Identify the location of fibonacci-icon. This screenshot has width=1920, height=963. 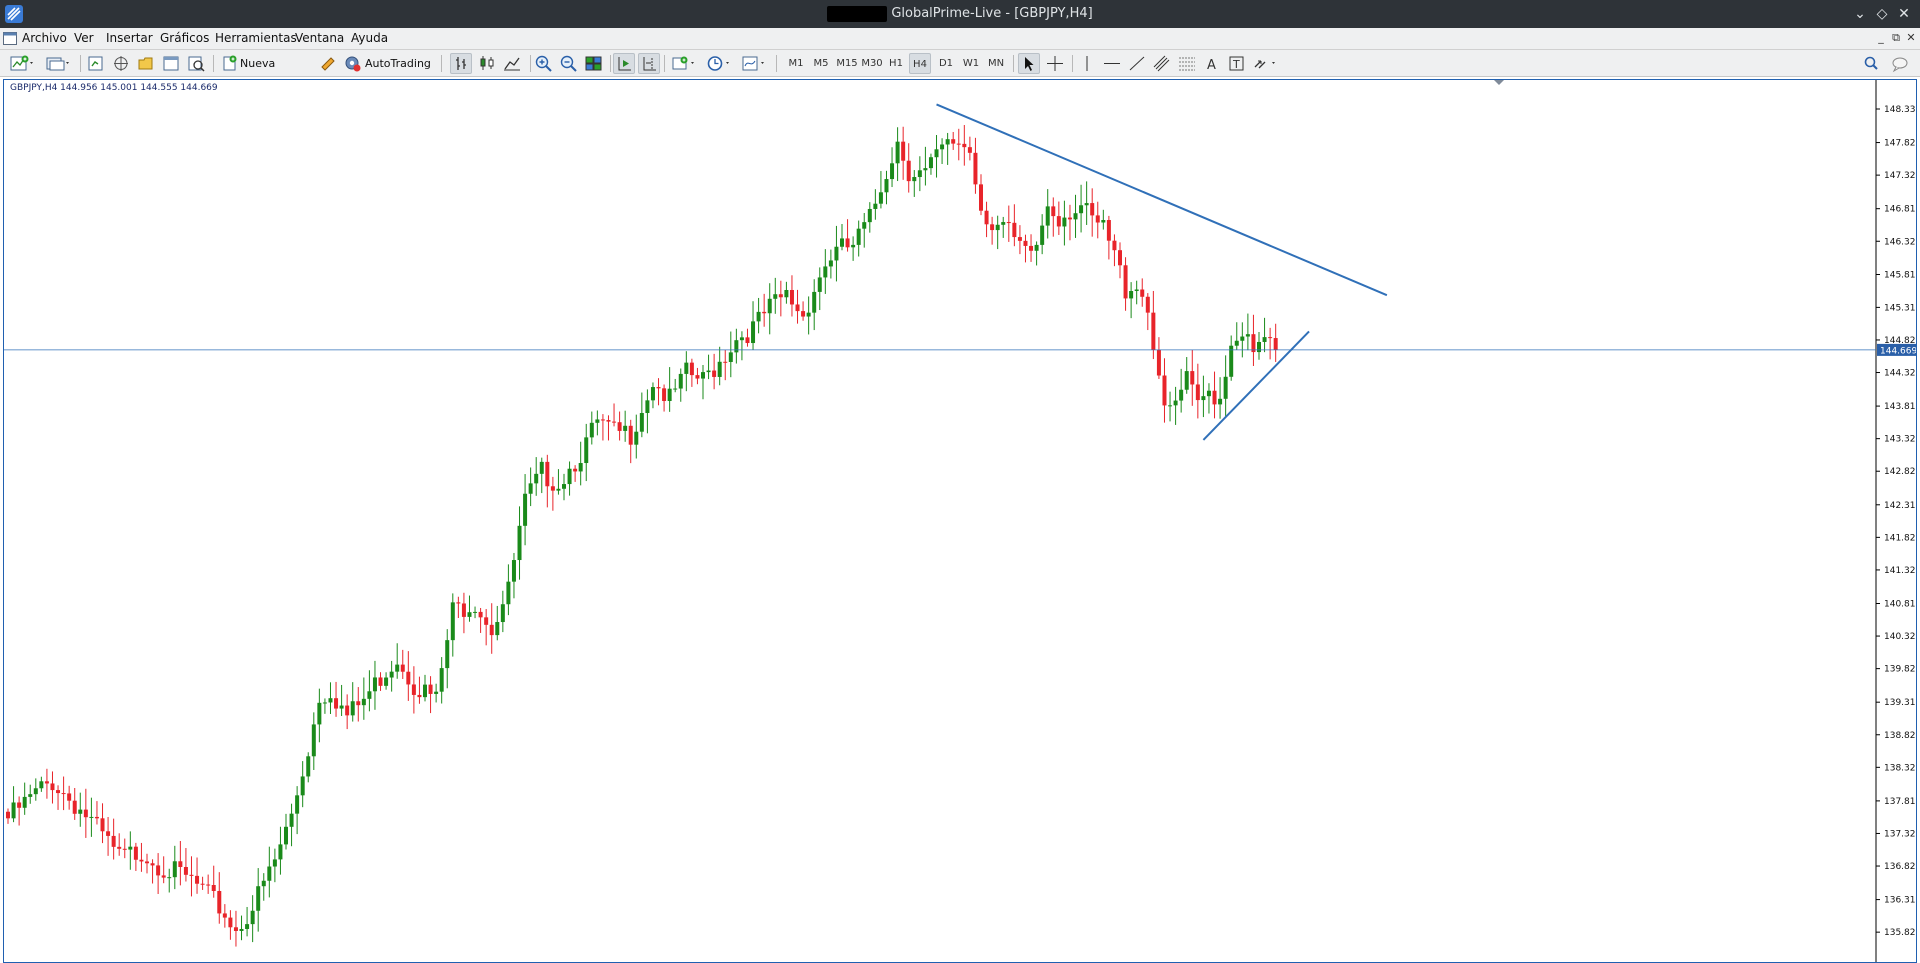
(1187, 63).